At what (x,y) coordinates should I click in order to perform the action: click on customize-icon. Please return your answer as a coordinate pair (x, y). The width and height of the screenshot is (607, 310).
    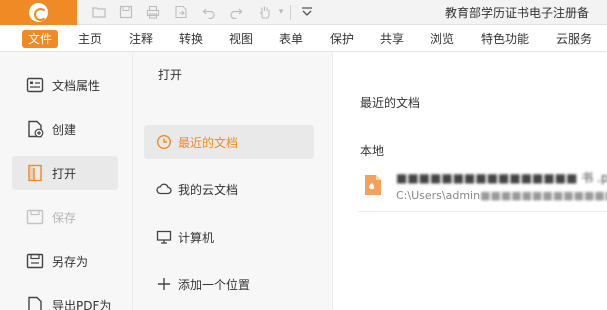
    Looking at the image, I should click on (307, 12).